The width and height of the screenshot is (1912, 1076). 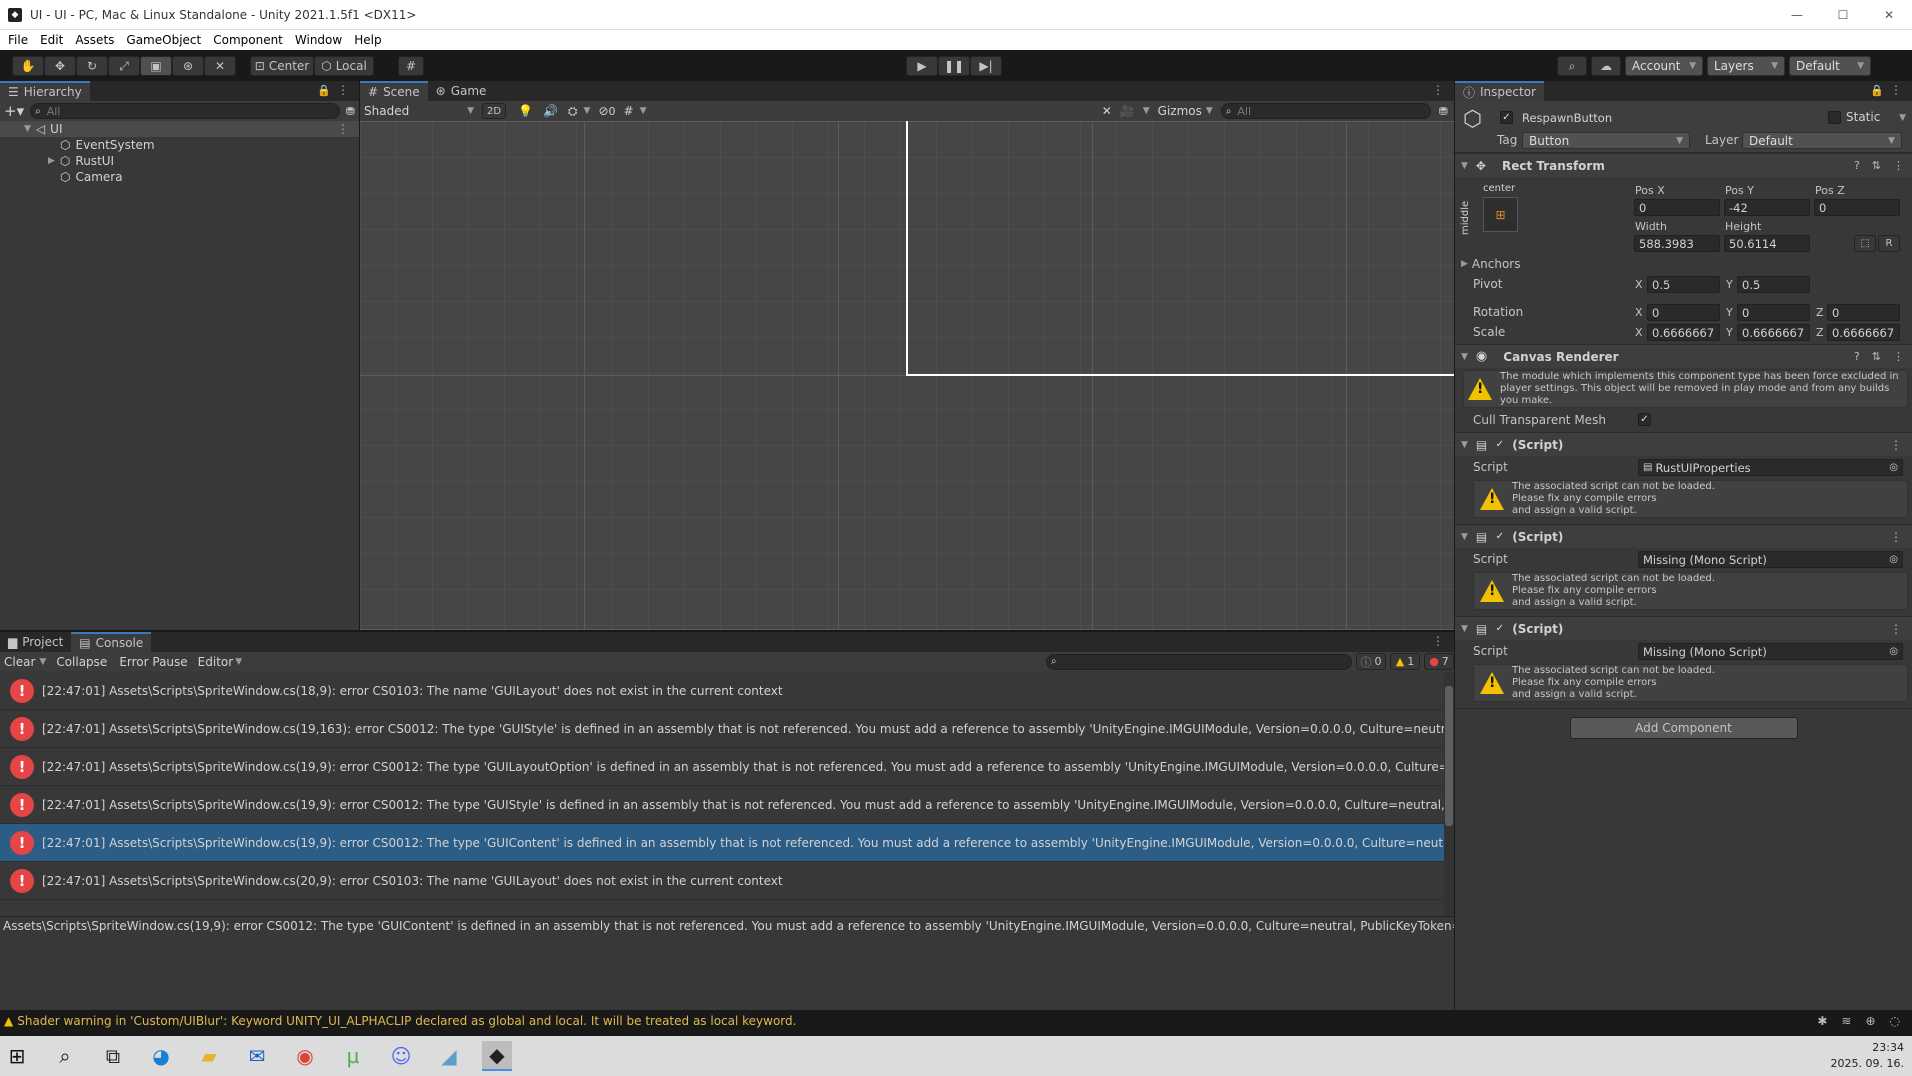 I want to click on globe-icon: ⊕, so click(x=1870, y=1021).